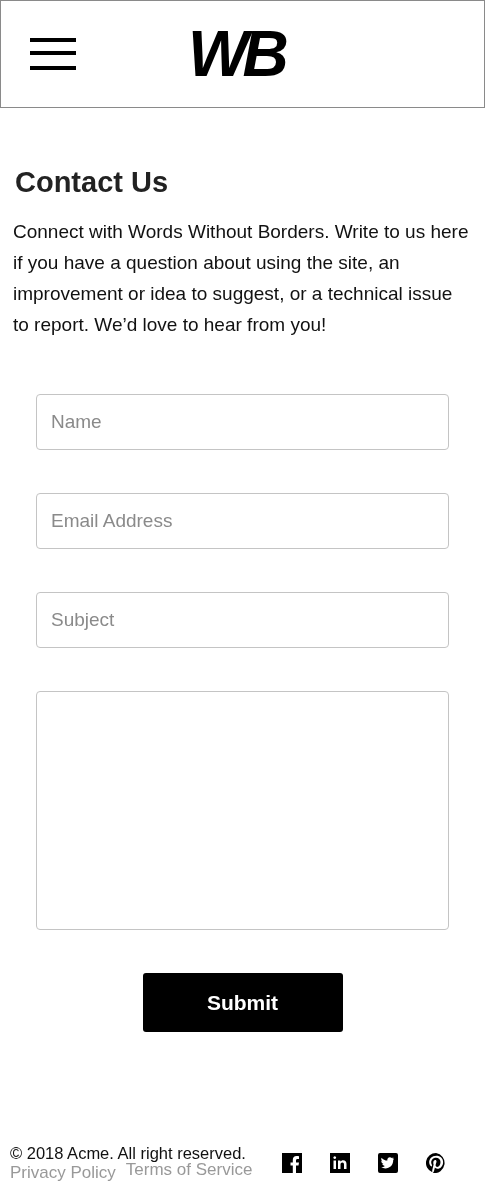  Describe the element at coordinates (53, 54) in the screenshot. I see `menu-icon` at that location.